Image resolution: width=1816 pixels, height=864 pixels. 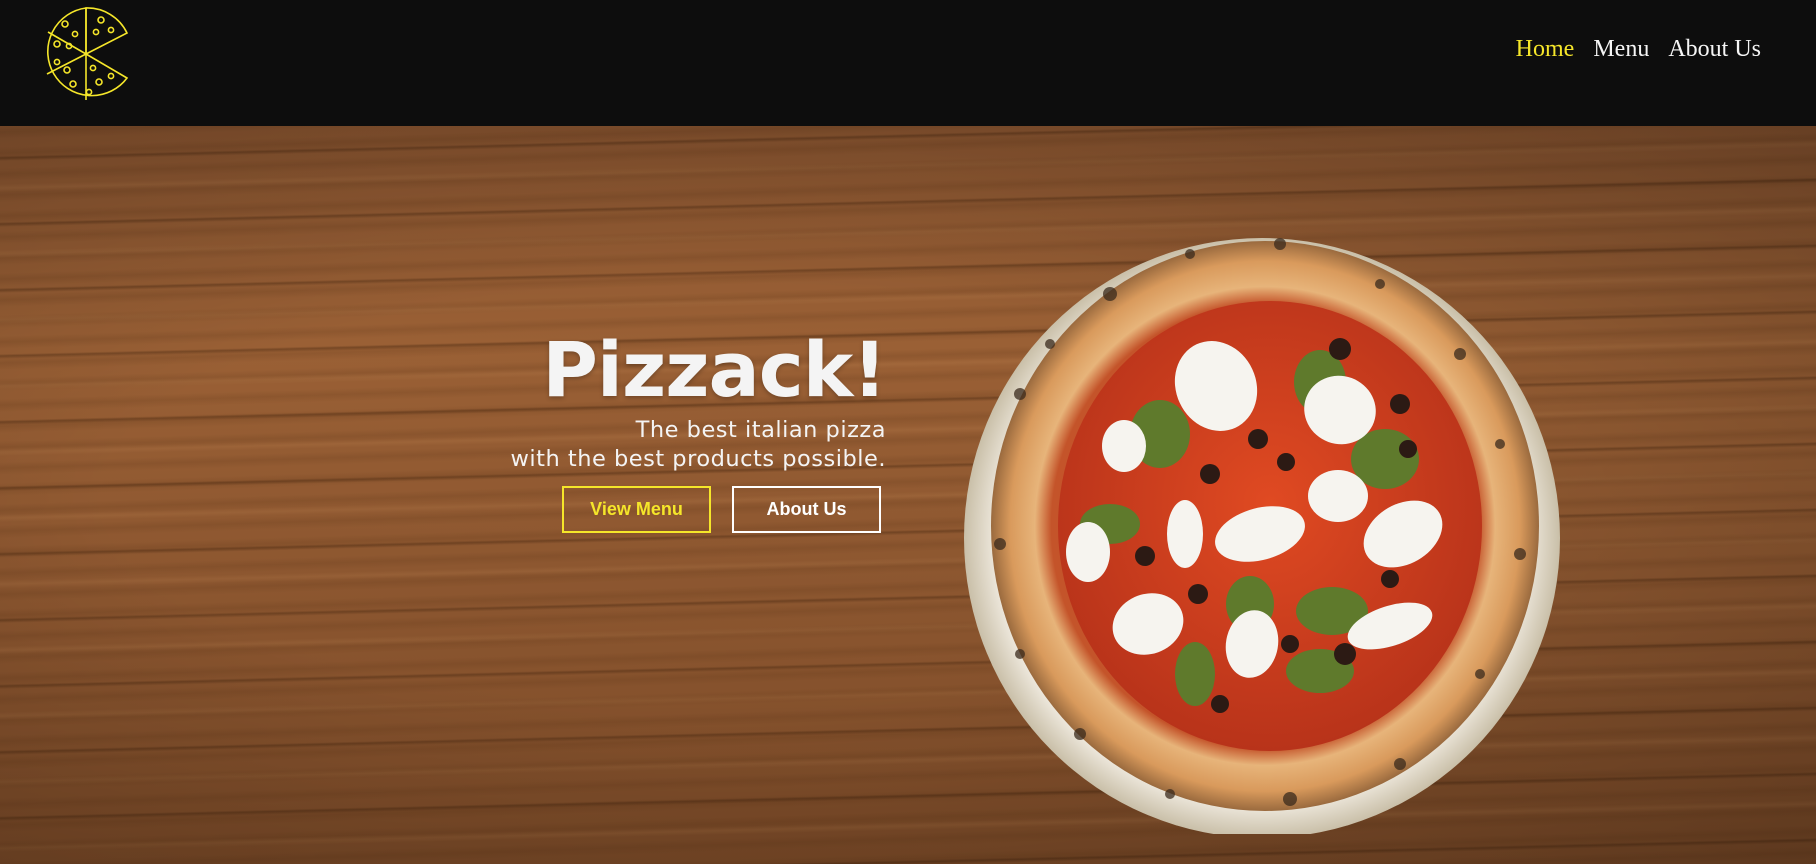 What do you see at coordinates (1621, 49) in the screenshot?
I see `nav-menu-link: Menu` at bounding box center [1621, 49].